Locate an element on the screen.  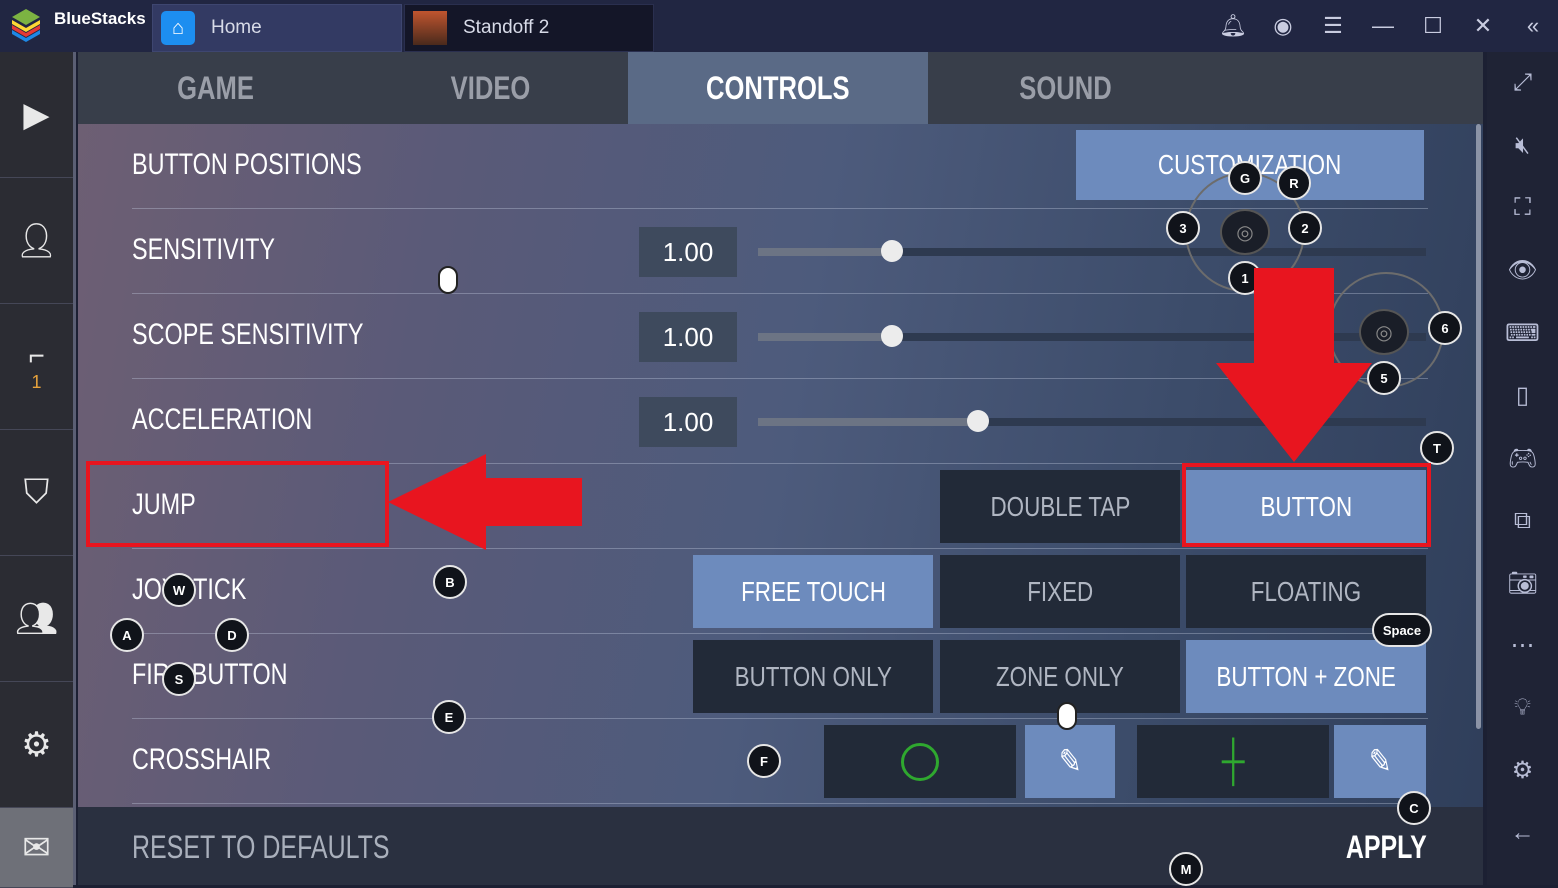
edit-circle-crosshair-button: ✎ is located at coordinates (1070, 761).